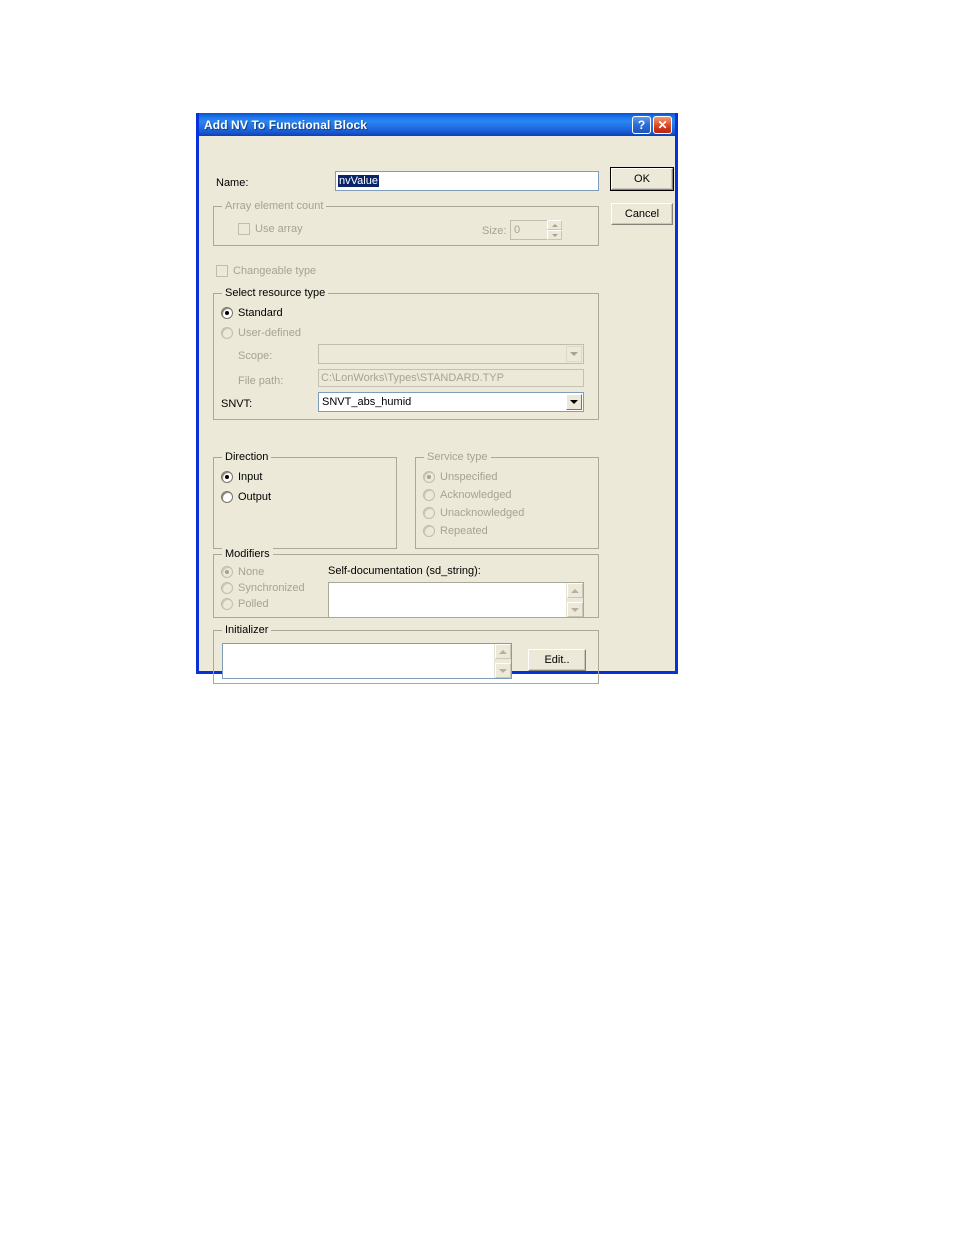 The height and width of the screenshot is (1235, 954). Describe the element at coordinates (642, 214) in the screenshot. I see `cancel-button: Cancel` at that location.